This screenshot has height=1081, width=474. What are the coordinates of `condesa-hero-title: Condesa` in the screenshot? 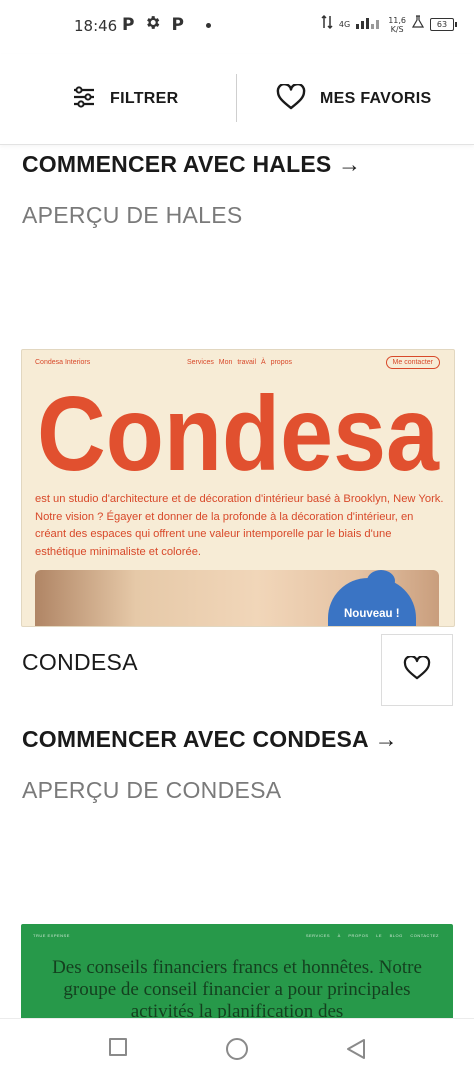 It's located at (238, 435).